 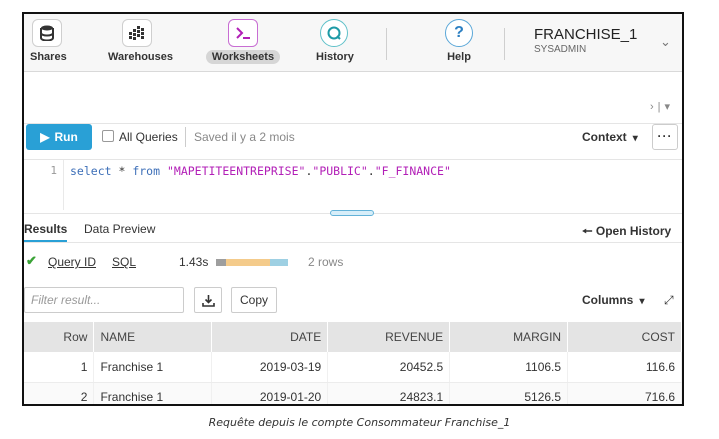 I want to click on nav-shares: Shares, so click(x=47, y=43).